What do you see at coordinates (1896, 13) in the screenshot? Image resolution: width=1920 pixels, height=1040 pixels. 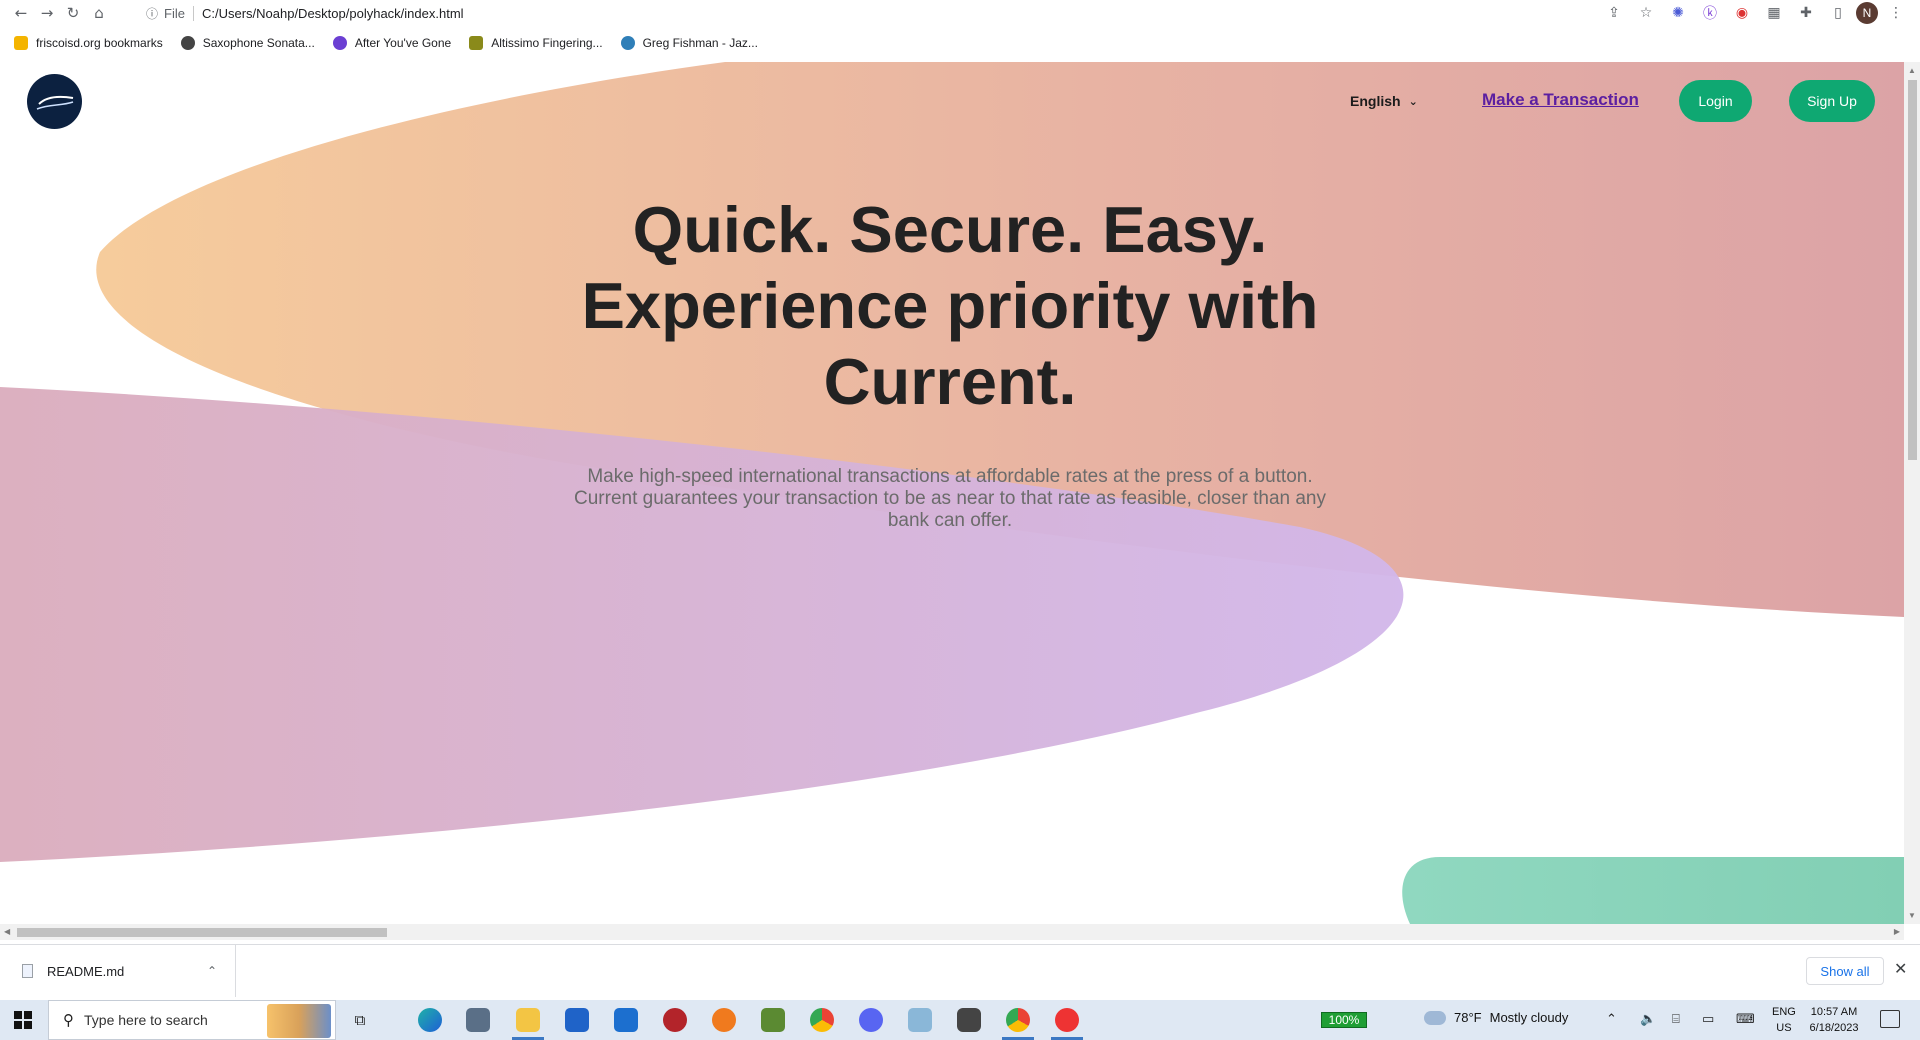 I see `kebab-menu-icon: ⋮` at bounding box center [1896, 13].